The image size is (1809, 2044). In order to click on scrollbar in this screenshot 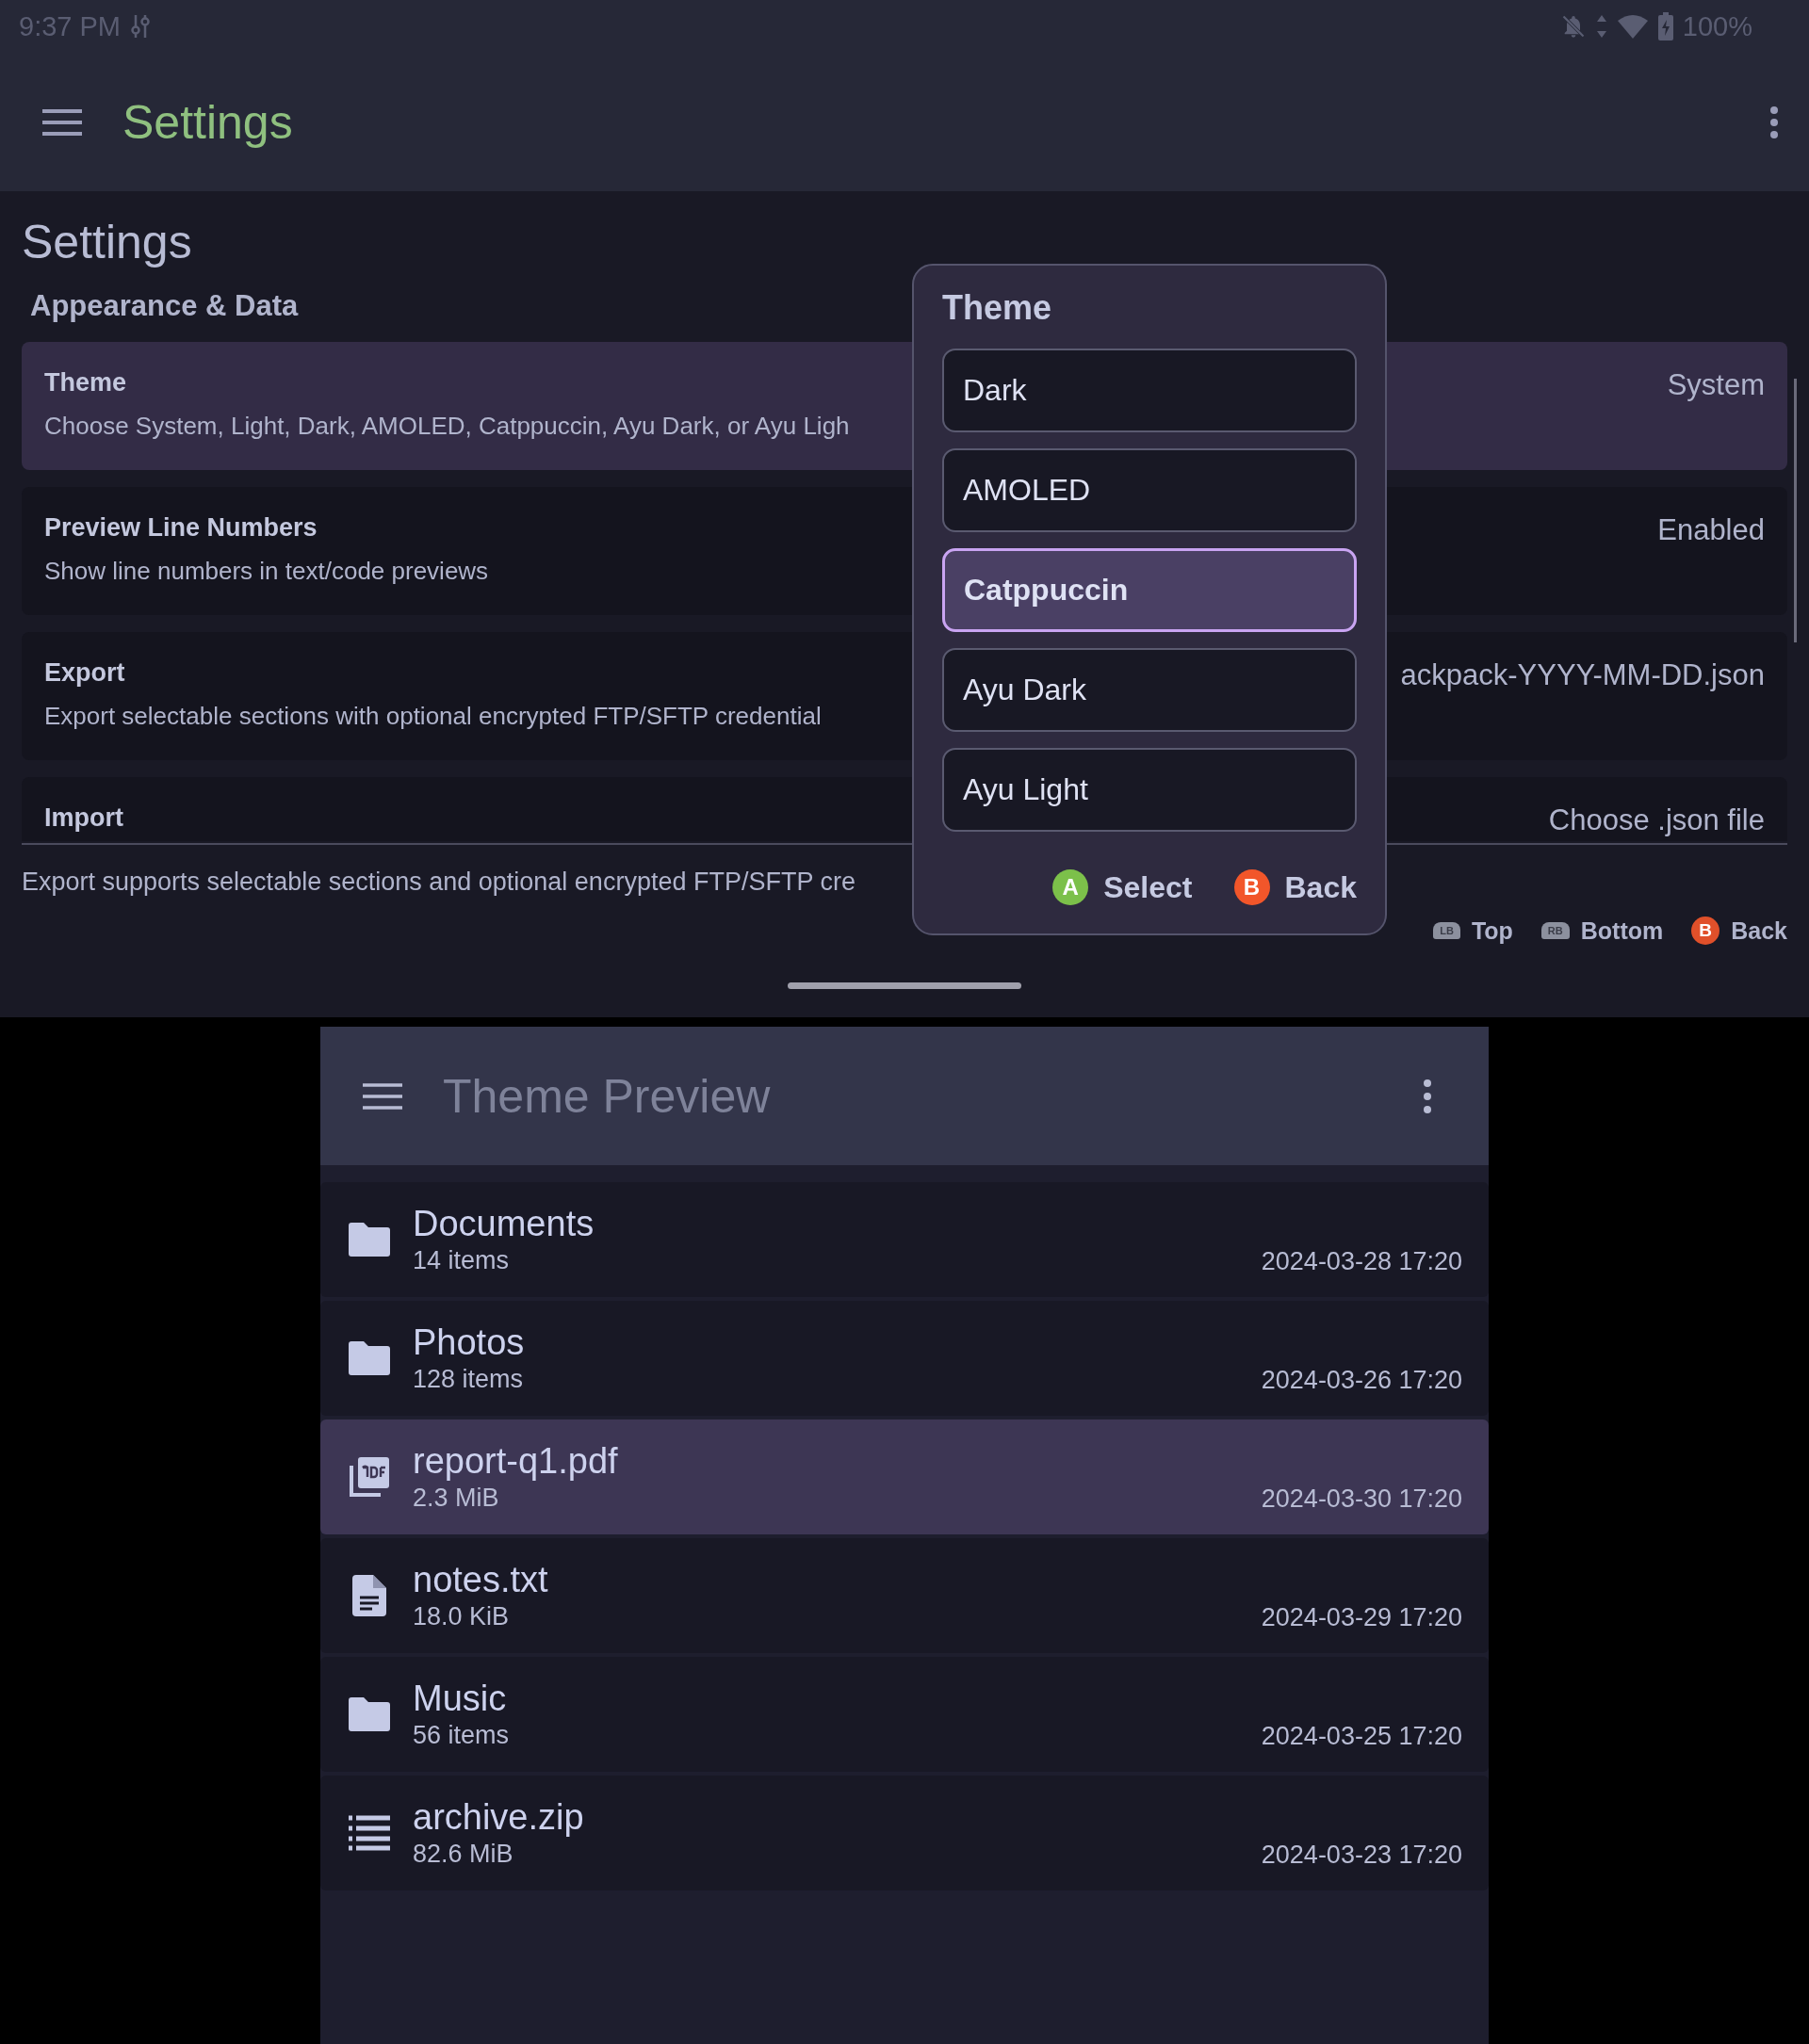, I will do `click(1795, 510)`.